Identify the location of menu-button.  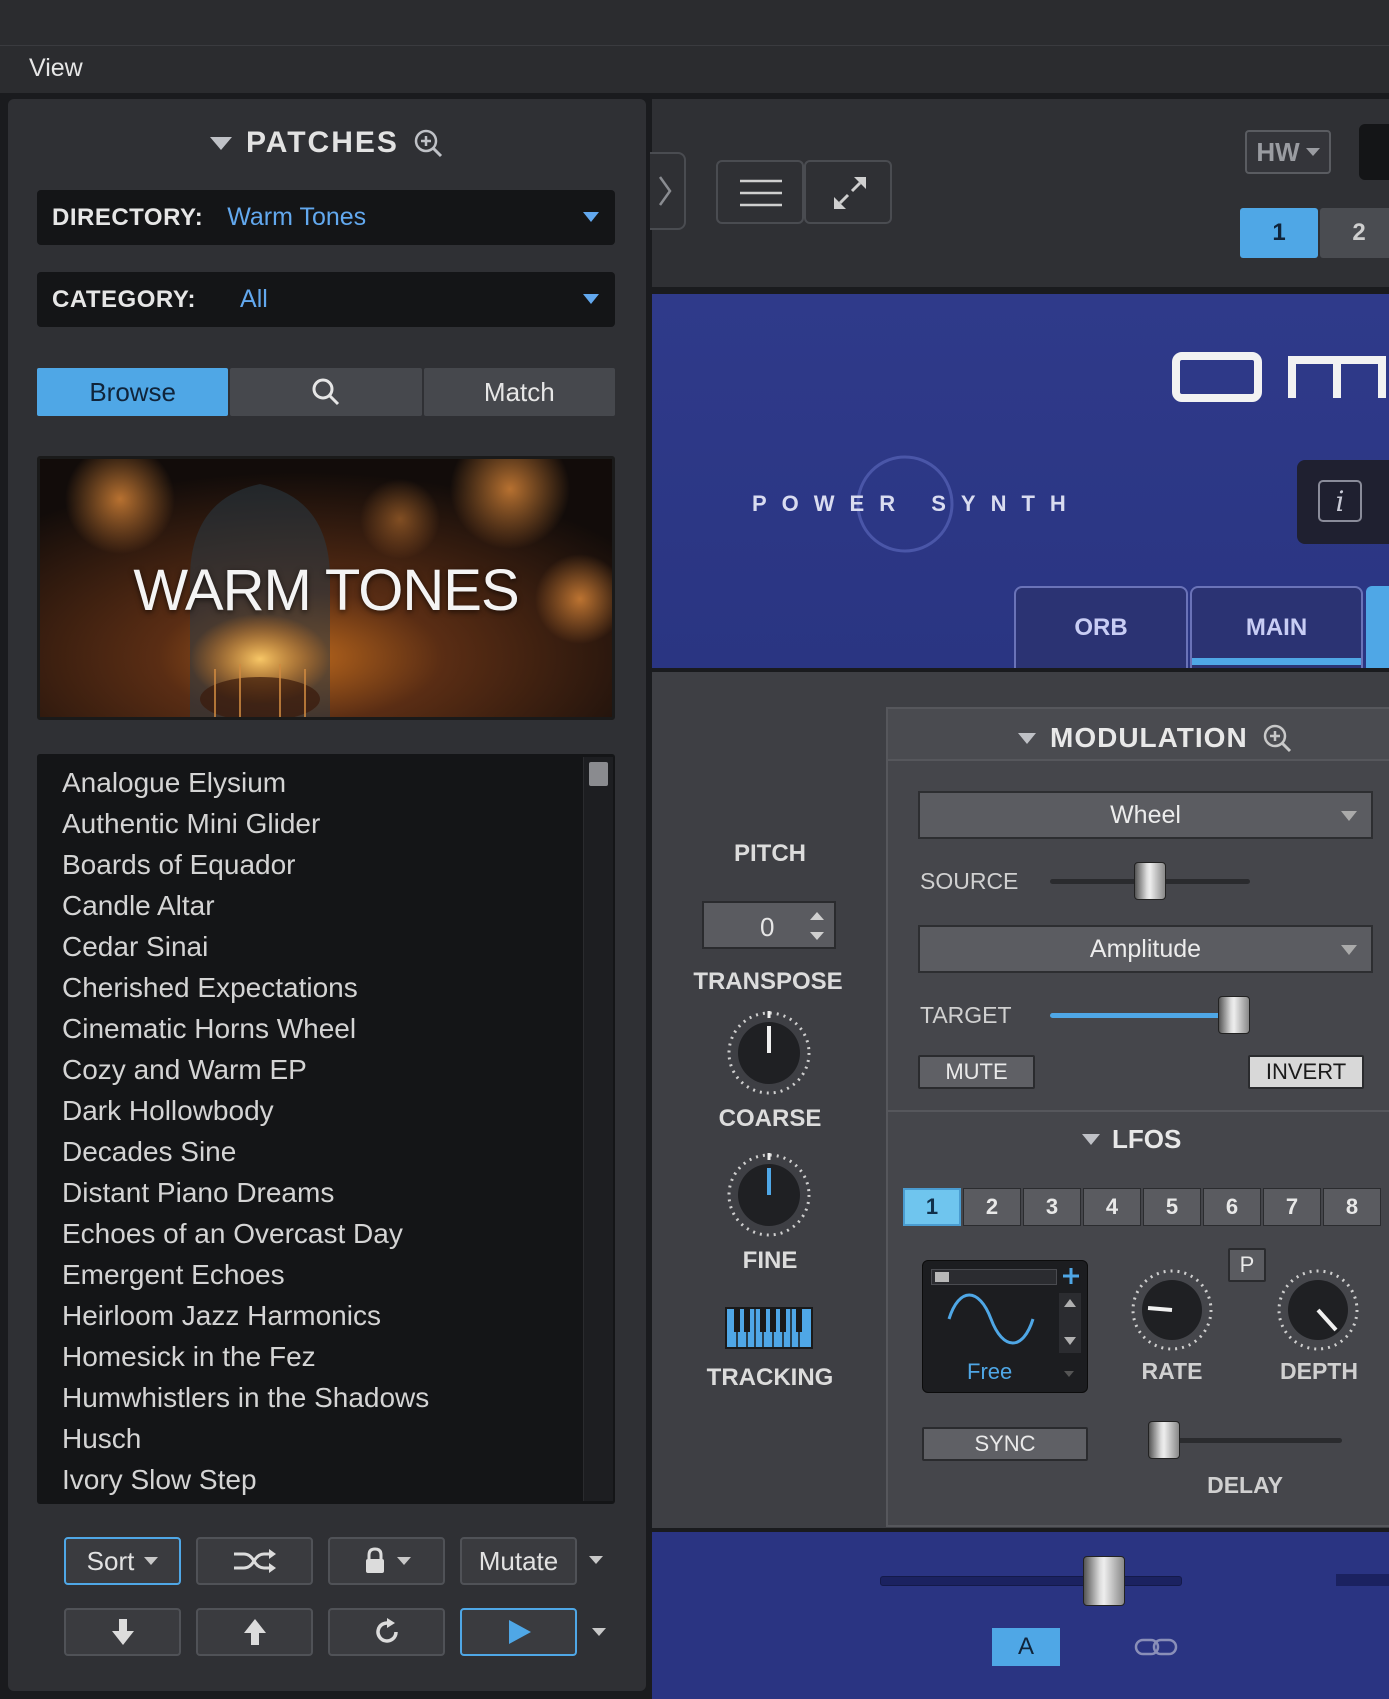
(760, 192).